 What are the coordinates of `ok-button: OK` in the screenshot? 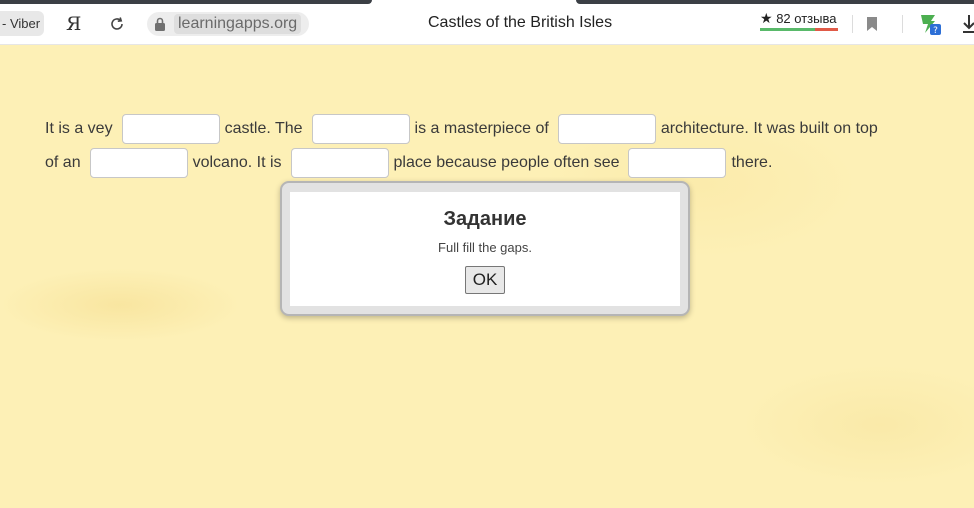 It's located at (485, 280).